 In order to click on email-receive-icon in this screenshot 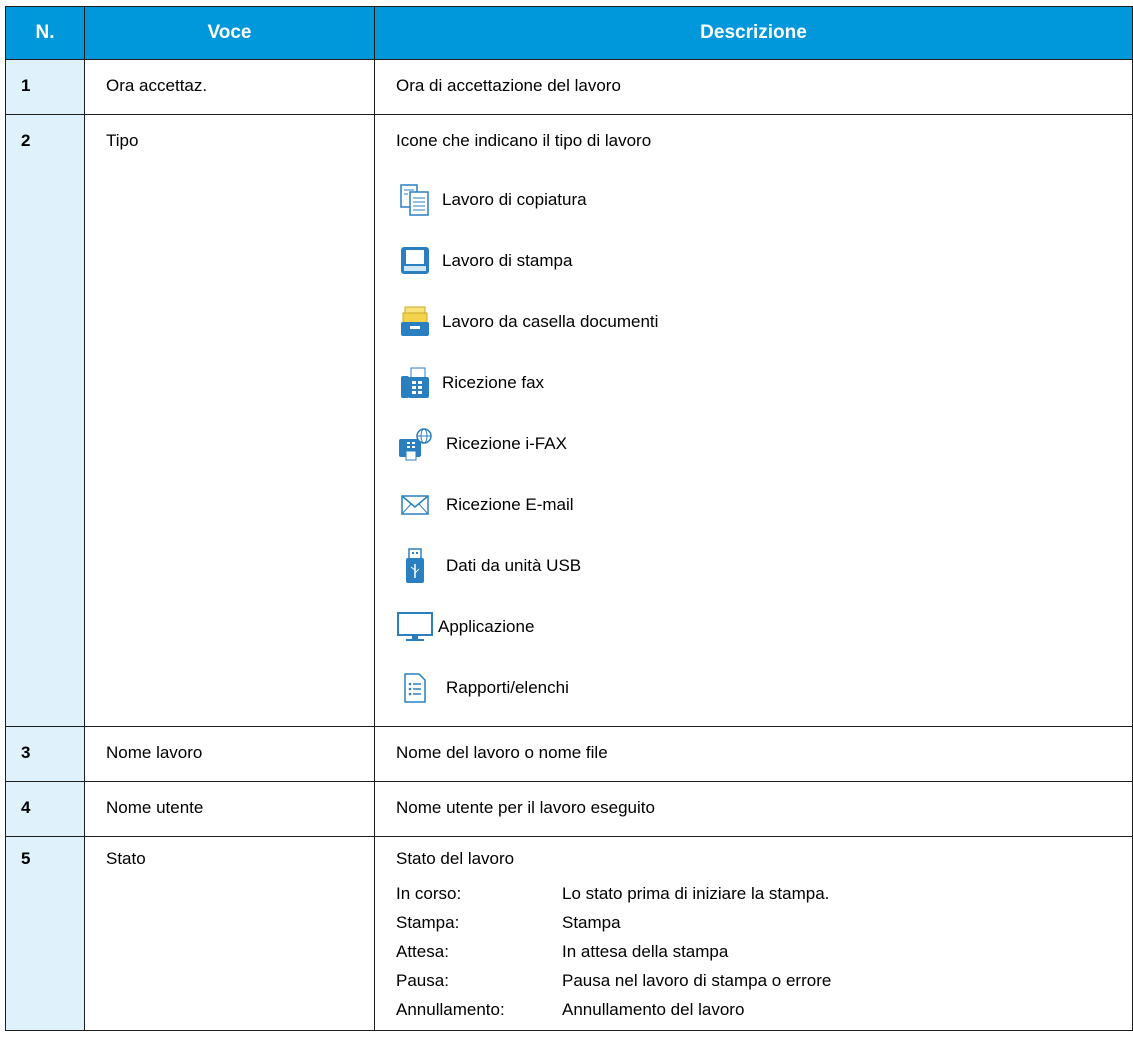, I will do `click(415, 505)`.